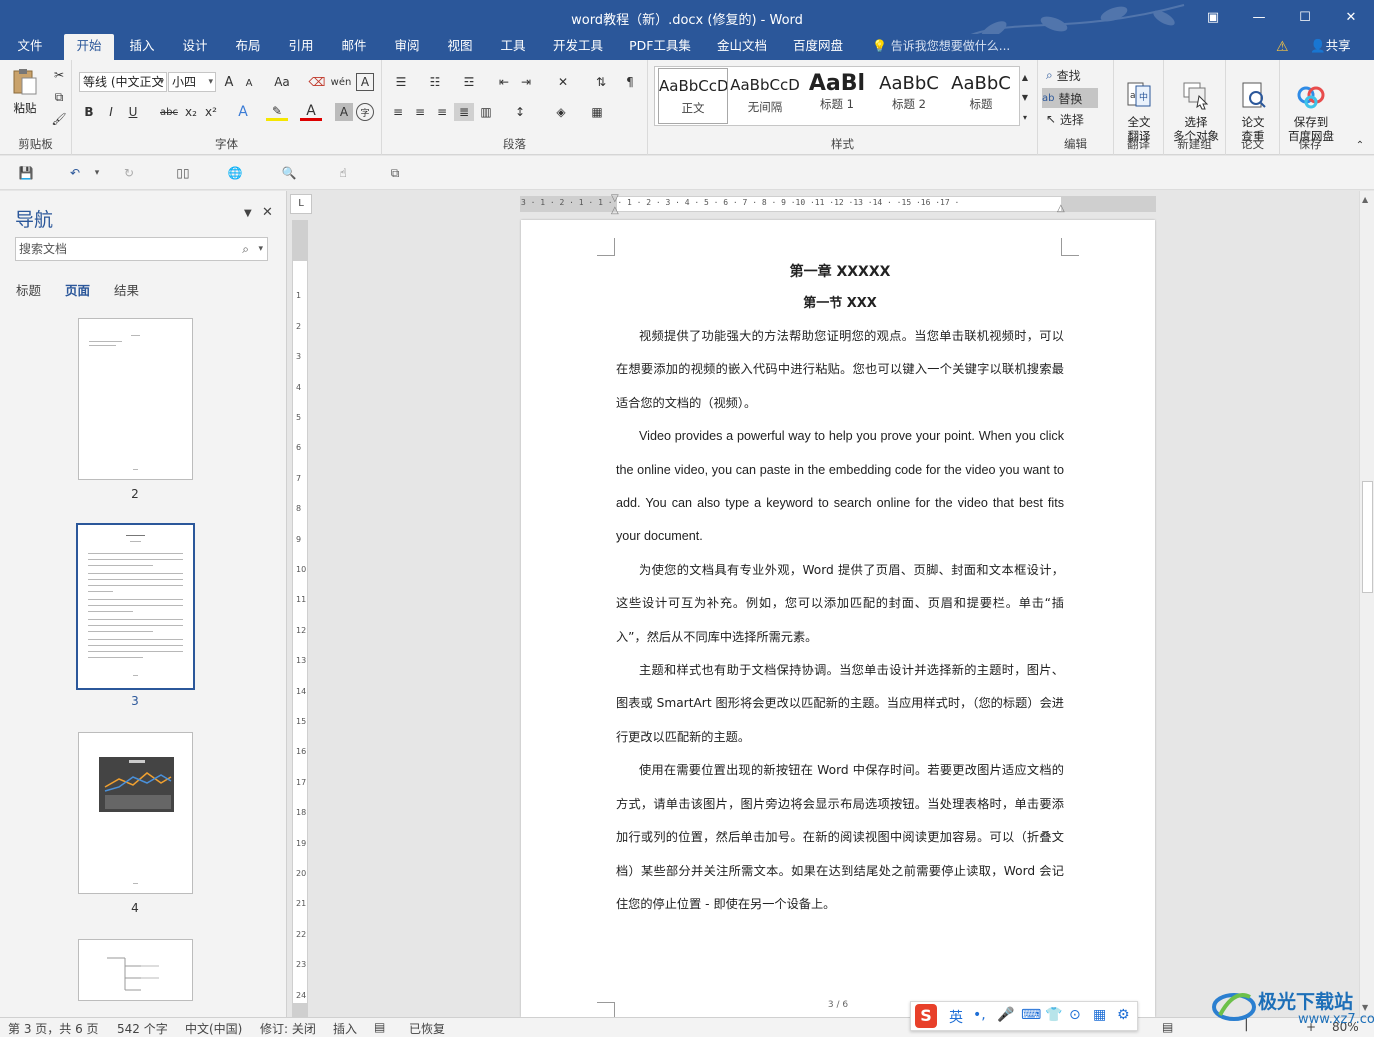 The height and width of the screenshot is (1037, 1374). Describe the element at coordinates (282, 82) in the screenshot. I see `change-case-button: Aa` at that location.